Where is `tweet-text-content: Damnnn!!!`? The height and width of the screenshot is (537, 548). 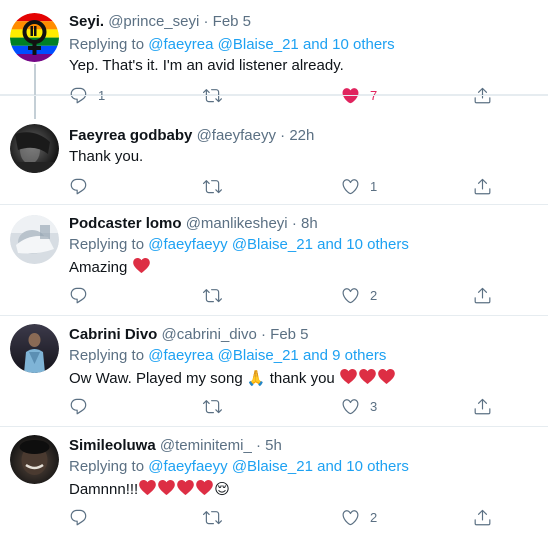
tweet-text-content: Damnnn!!! is located at coordinates (104, 489).